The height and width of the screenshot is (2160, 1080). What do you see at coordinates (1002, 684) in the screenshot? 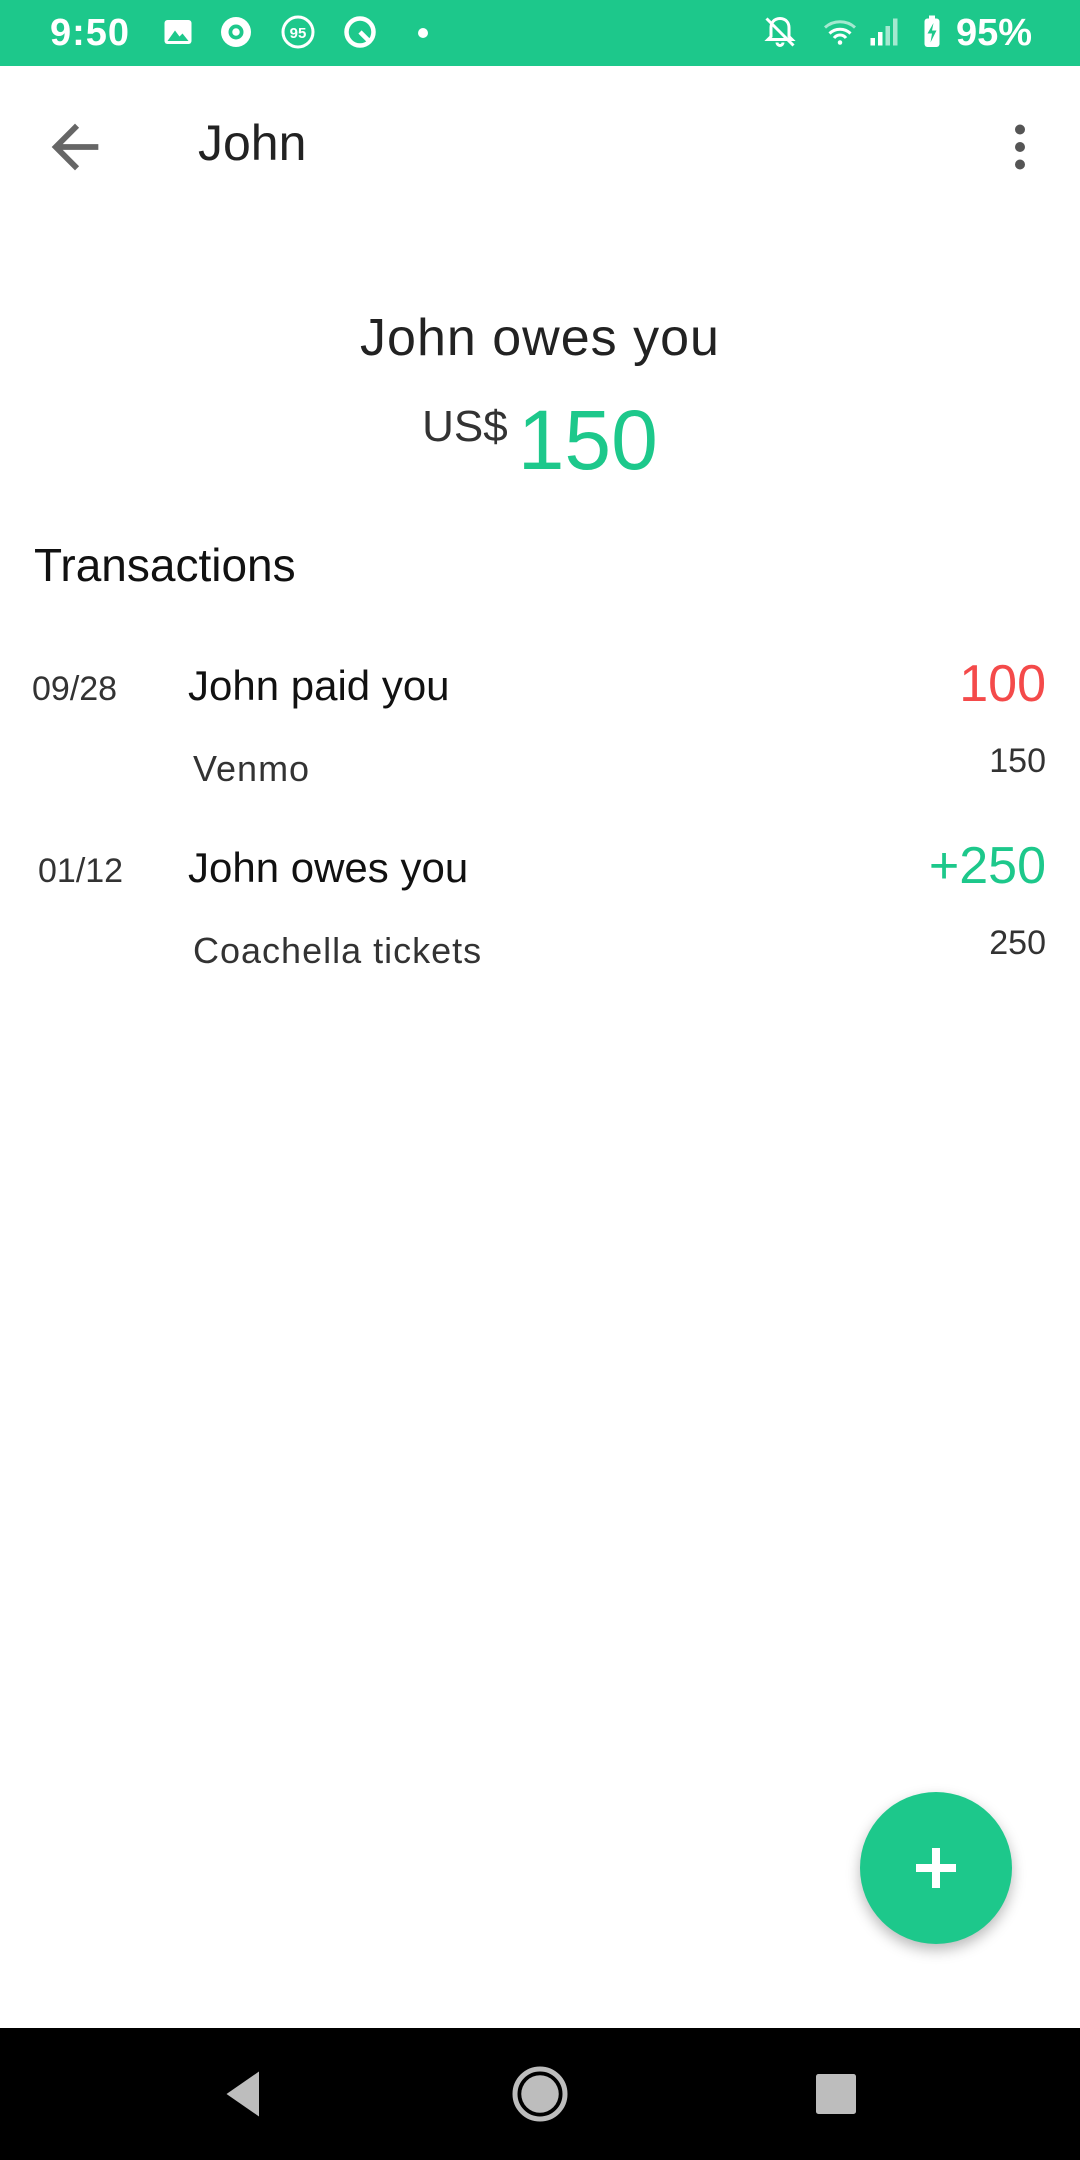
I see `transaction-amount: 100` at bounding box center [1002, 684].